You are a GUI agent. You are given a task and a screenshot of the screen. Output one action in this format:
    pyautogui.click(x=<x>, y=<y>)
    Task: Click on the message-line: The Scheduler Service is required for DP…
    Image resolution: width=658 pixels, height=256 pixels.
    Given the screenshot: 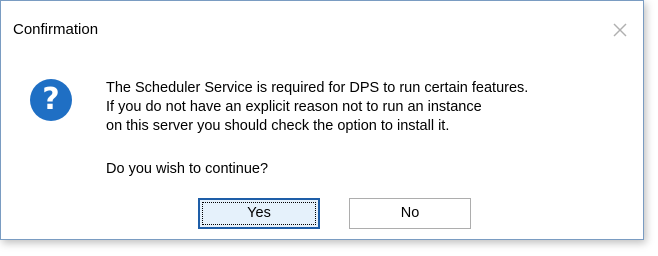 What is the action you would take?
    pyautogui.click(x=317, y=88)
    